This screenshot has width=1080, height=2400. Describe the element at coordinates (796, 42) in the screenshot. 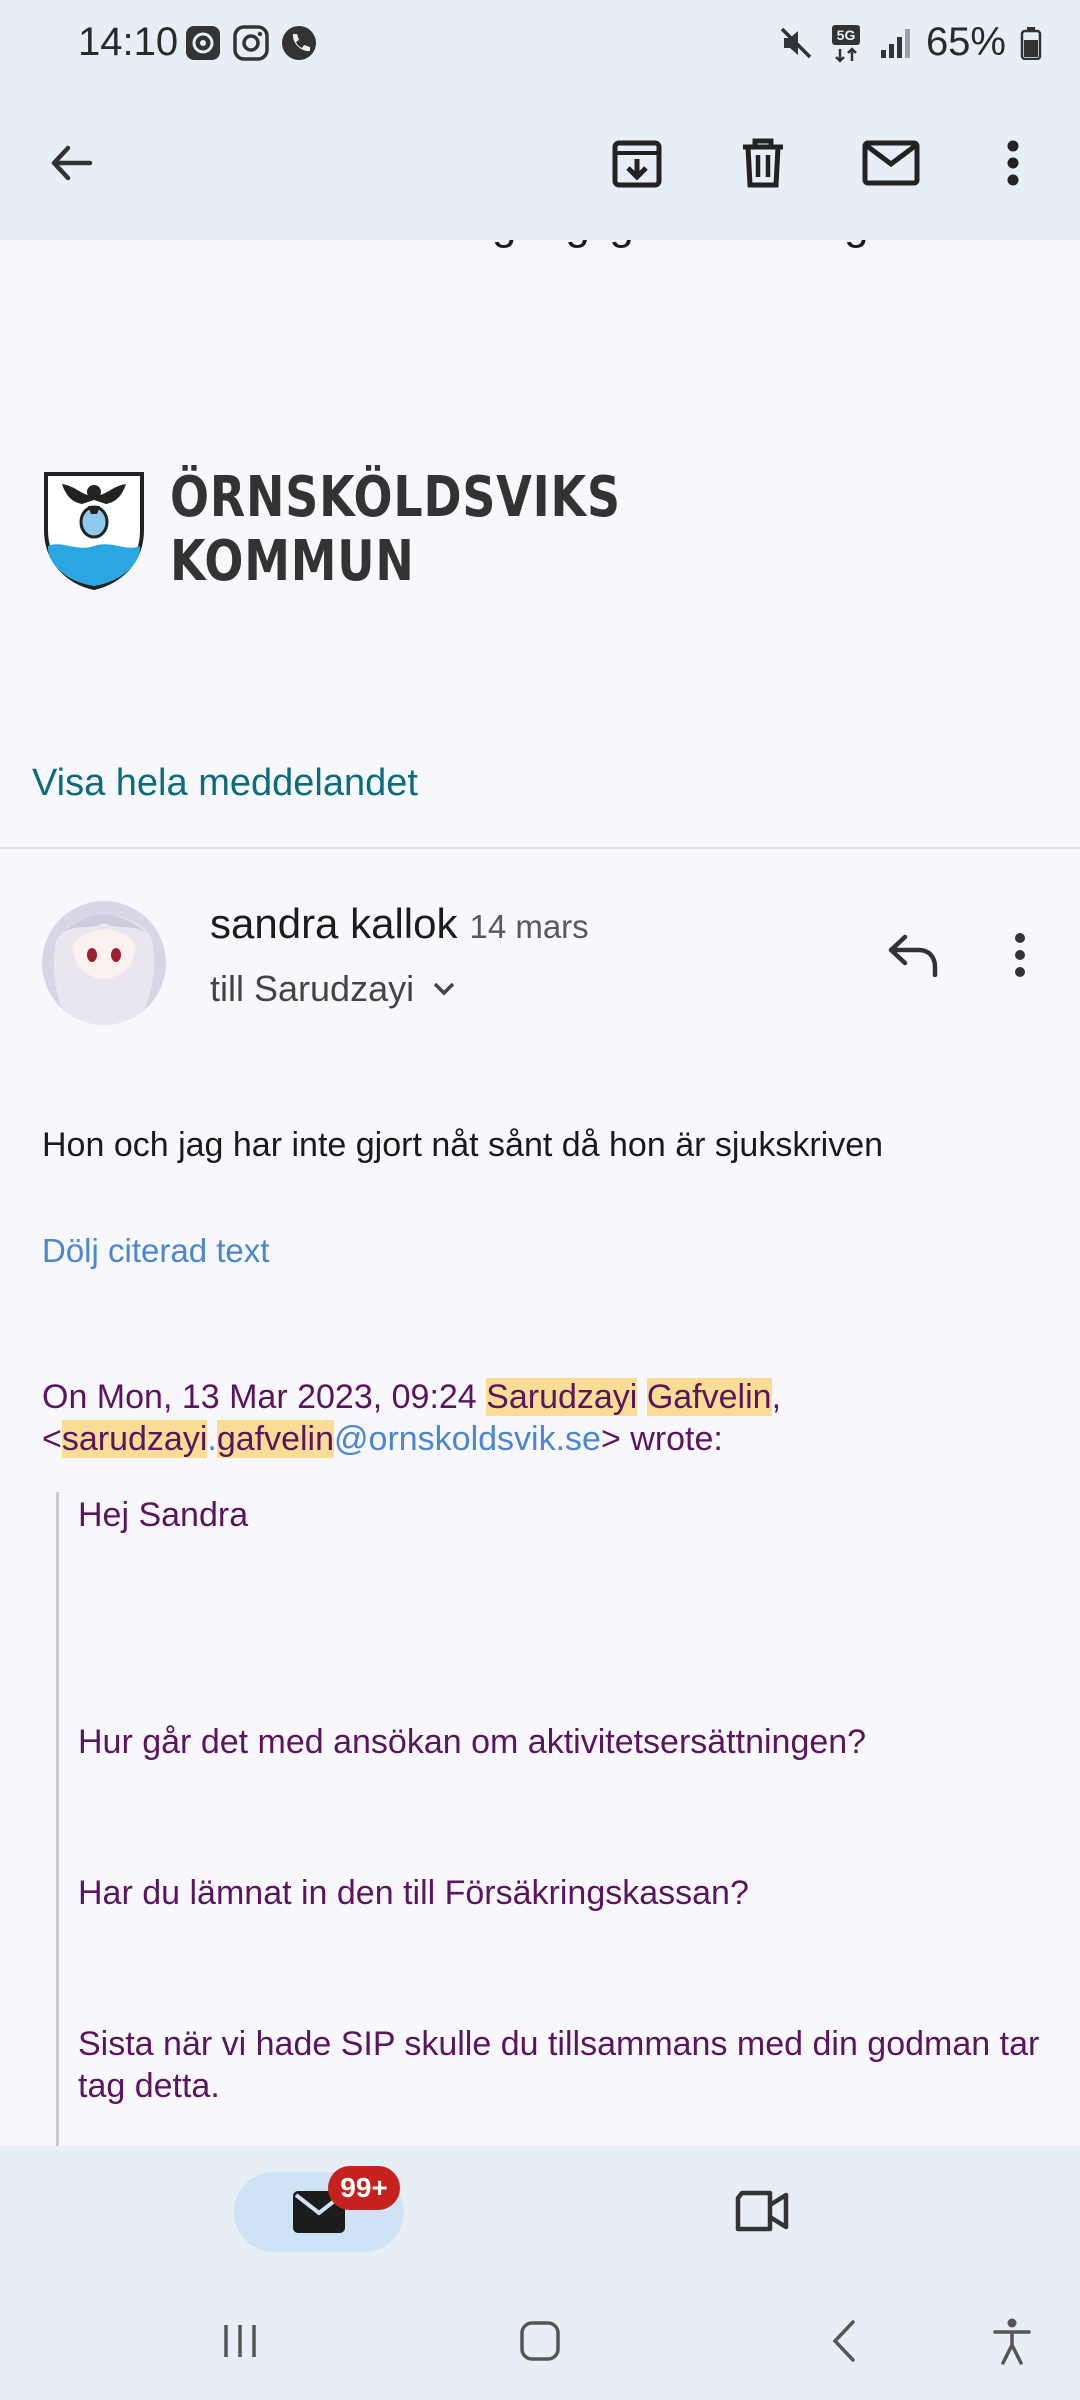

I see `mute-icon` at that location.